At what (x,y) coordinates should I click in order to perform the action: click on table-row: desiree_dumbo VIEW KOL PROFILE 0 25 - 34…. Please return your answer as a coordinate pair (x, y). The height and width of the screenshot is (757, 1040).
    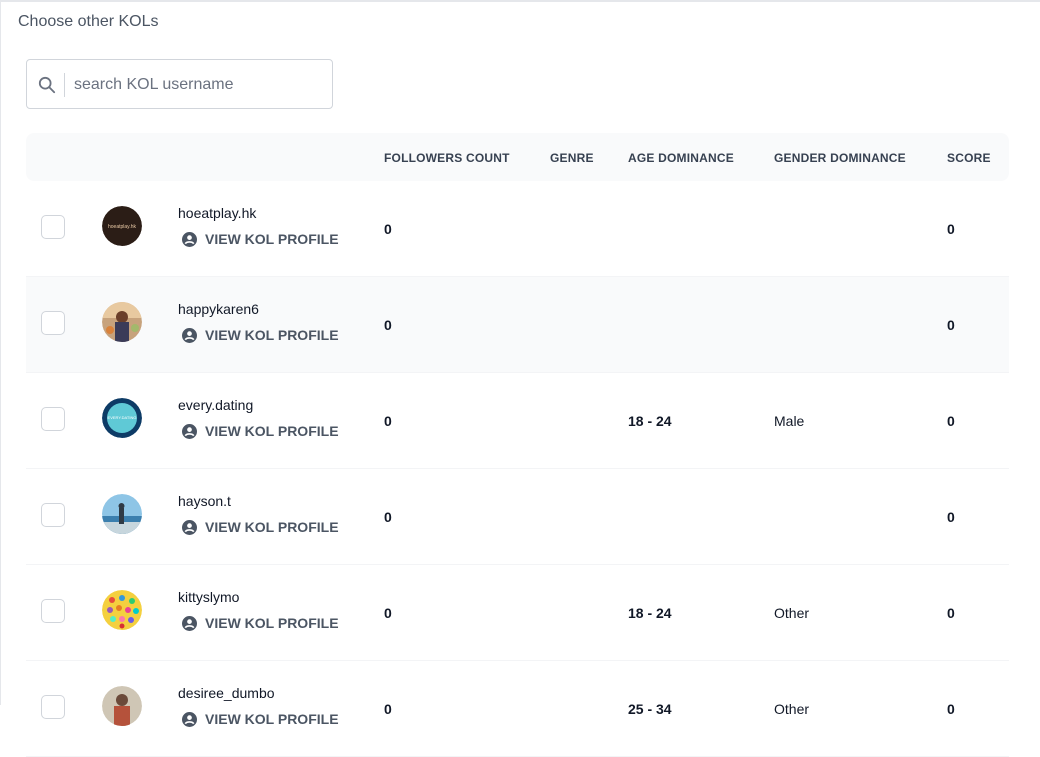
    Looking at the image, I should click on (517, 709).